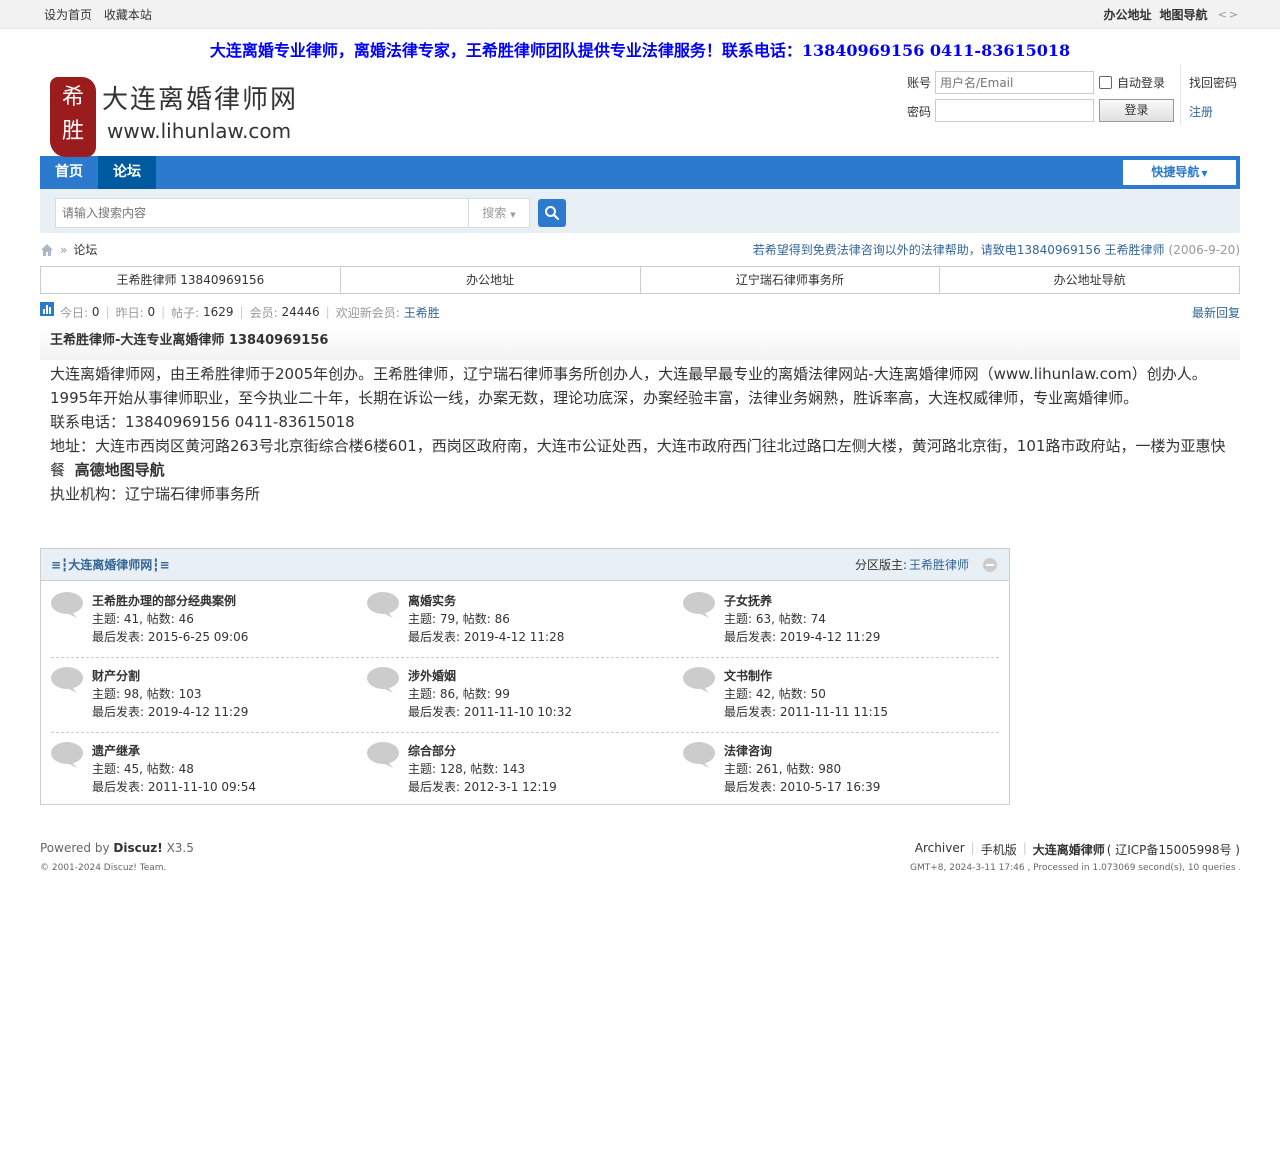 Image resolution: width=1280 pixels, height=1167 pixels. I want to click on seal-char-top: 希, so click(72, 97).